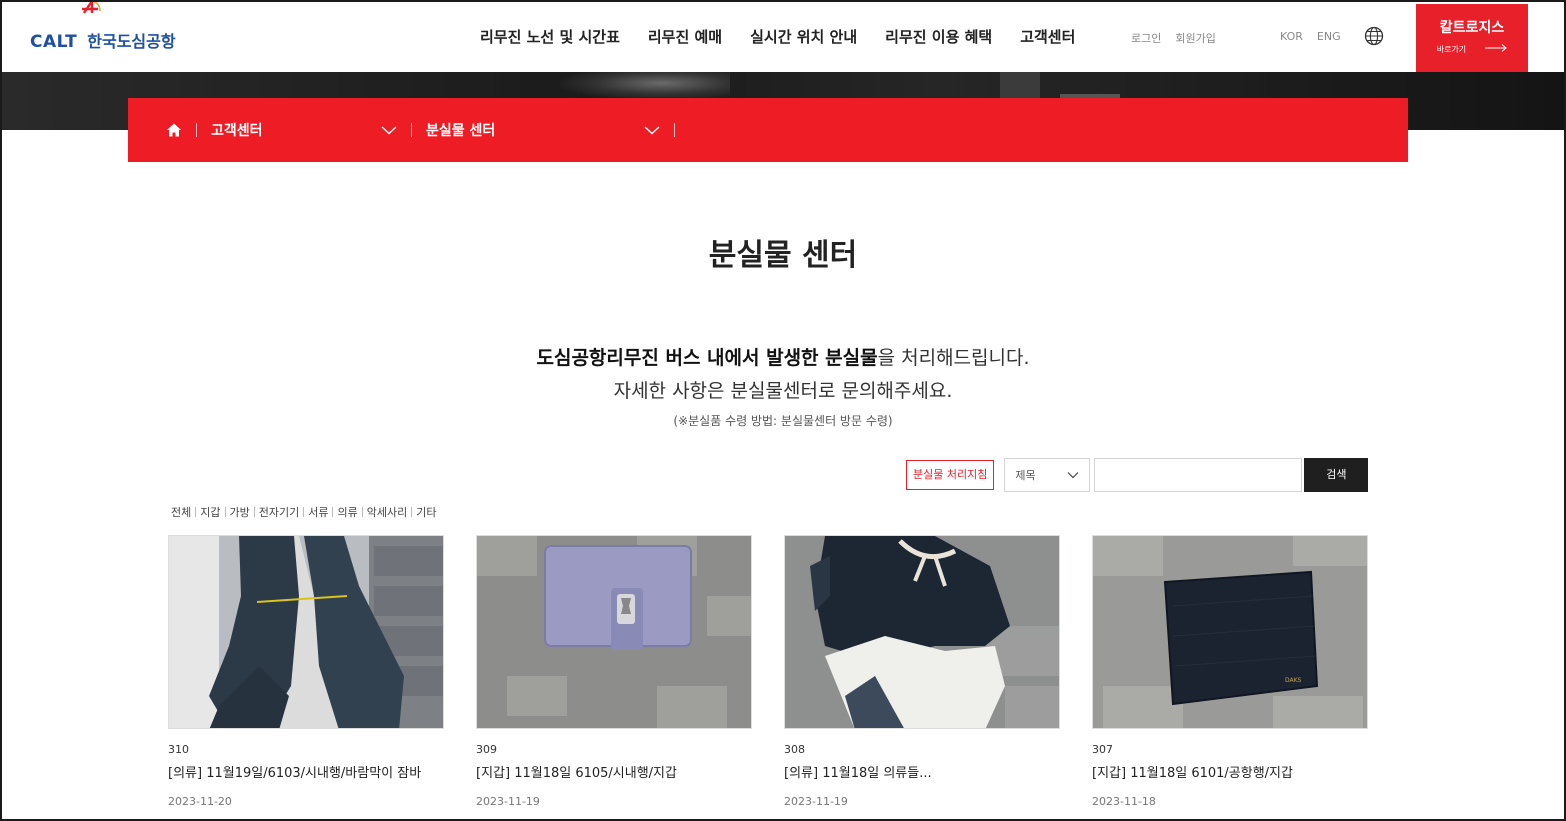 The image size is (1566, 821). Describe the element at coordinates (783, 255) in the screenshot. I see `page-title: 분실물 센터` at that location.